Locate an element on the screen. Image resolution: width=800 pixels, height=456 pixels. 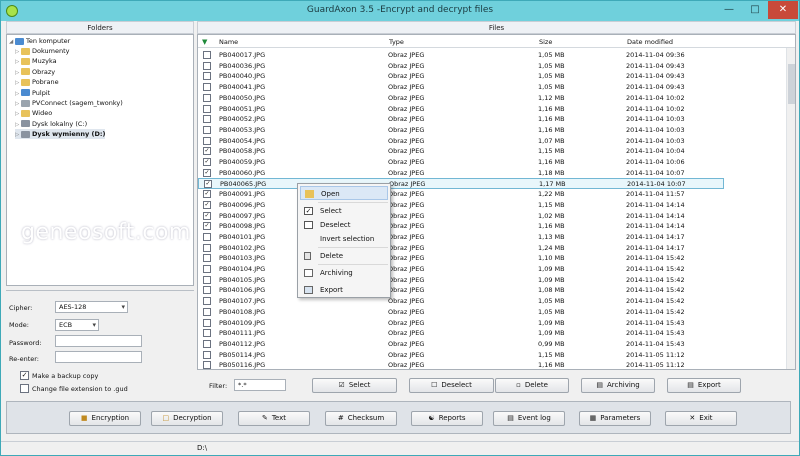
decryption-button: □ Decryption is located at coordinates (187, 418).